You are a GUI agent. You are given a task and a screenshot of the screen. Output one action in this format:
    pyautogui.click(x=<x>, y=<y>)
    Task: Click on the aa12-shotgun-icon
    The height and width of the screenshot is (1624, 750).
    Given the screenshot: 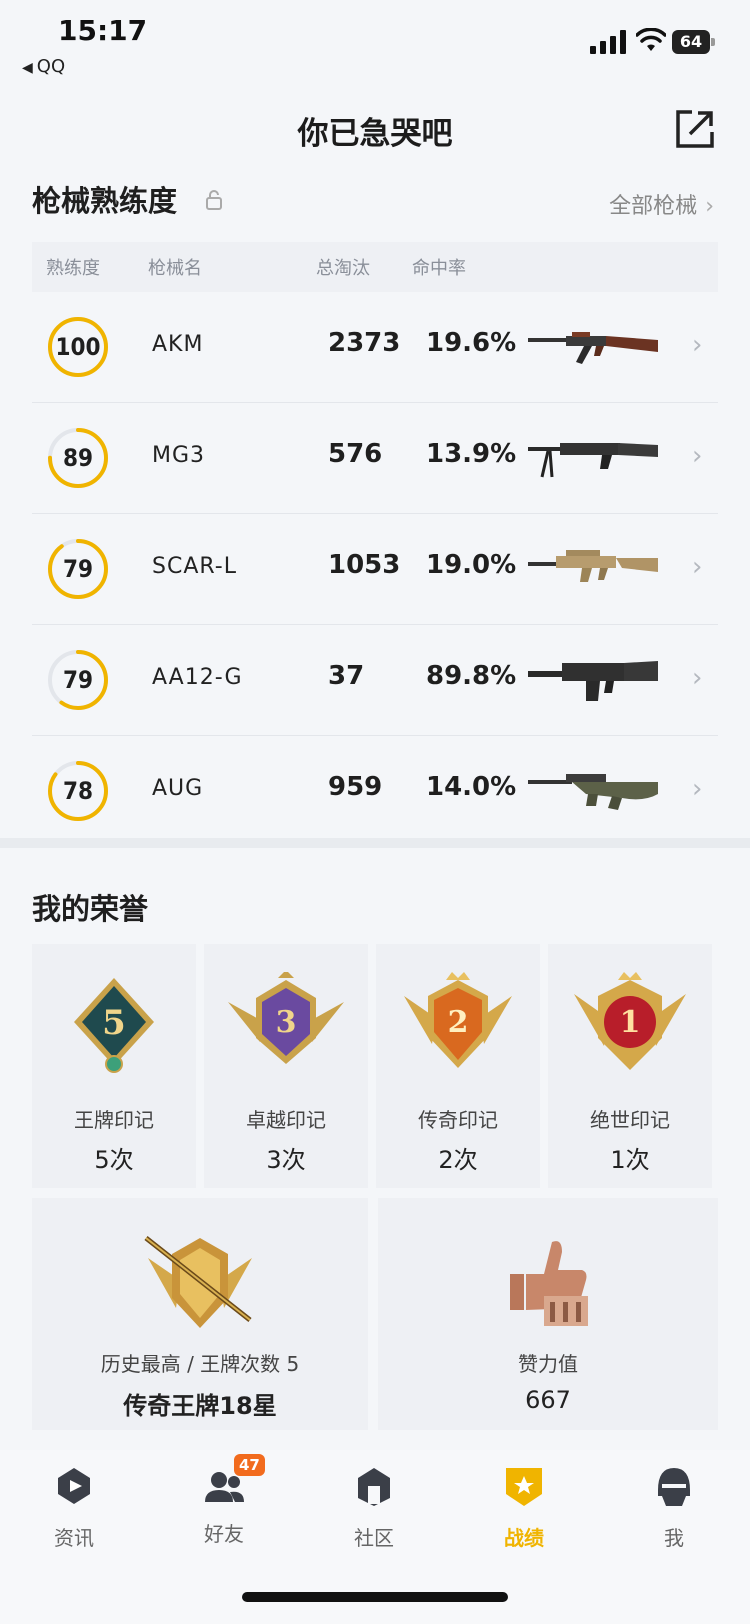 What is the action you would take?
    pyautogui.click(x=593, y=681)
    